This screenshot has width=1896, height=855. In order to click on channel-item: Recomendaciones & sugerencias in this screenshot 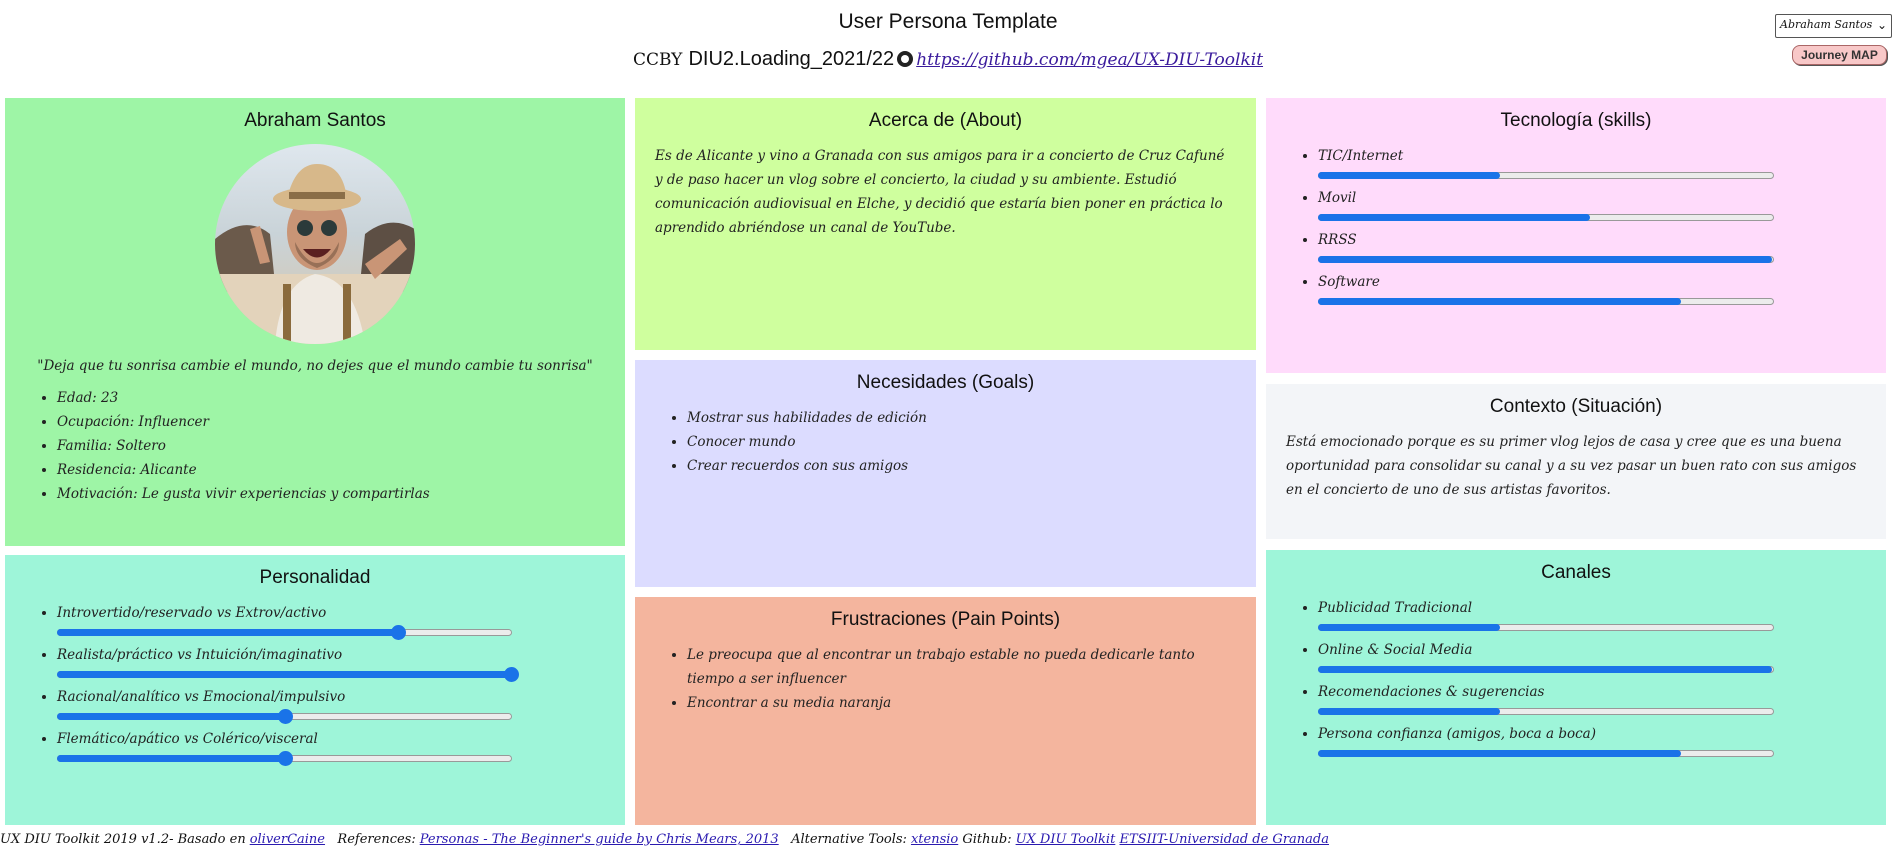, I will do `click(1594, 697)`.